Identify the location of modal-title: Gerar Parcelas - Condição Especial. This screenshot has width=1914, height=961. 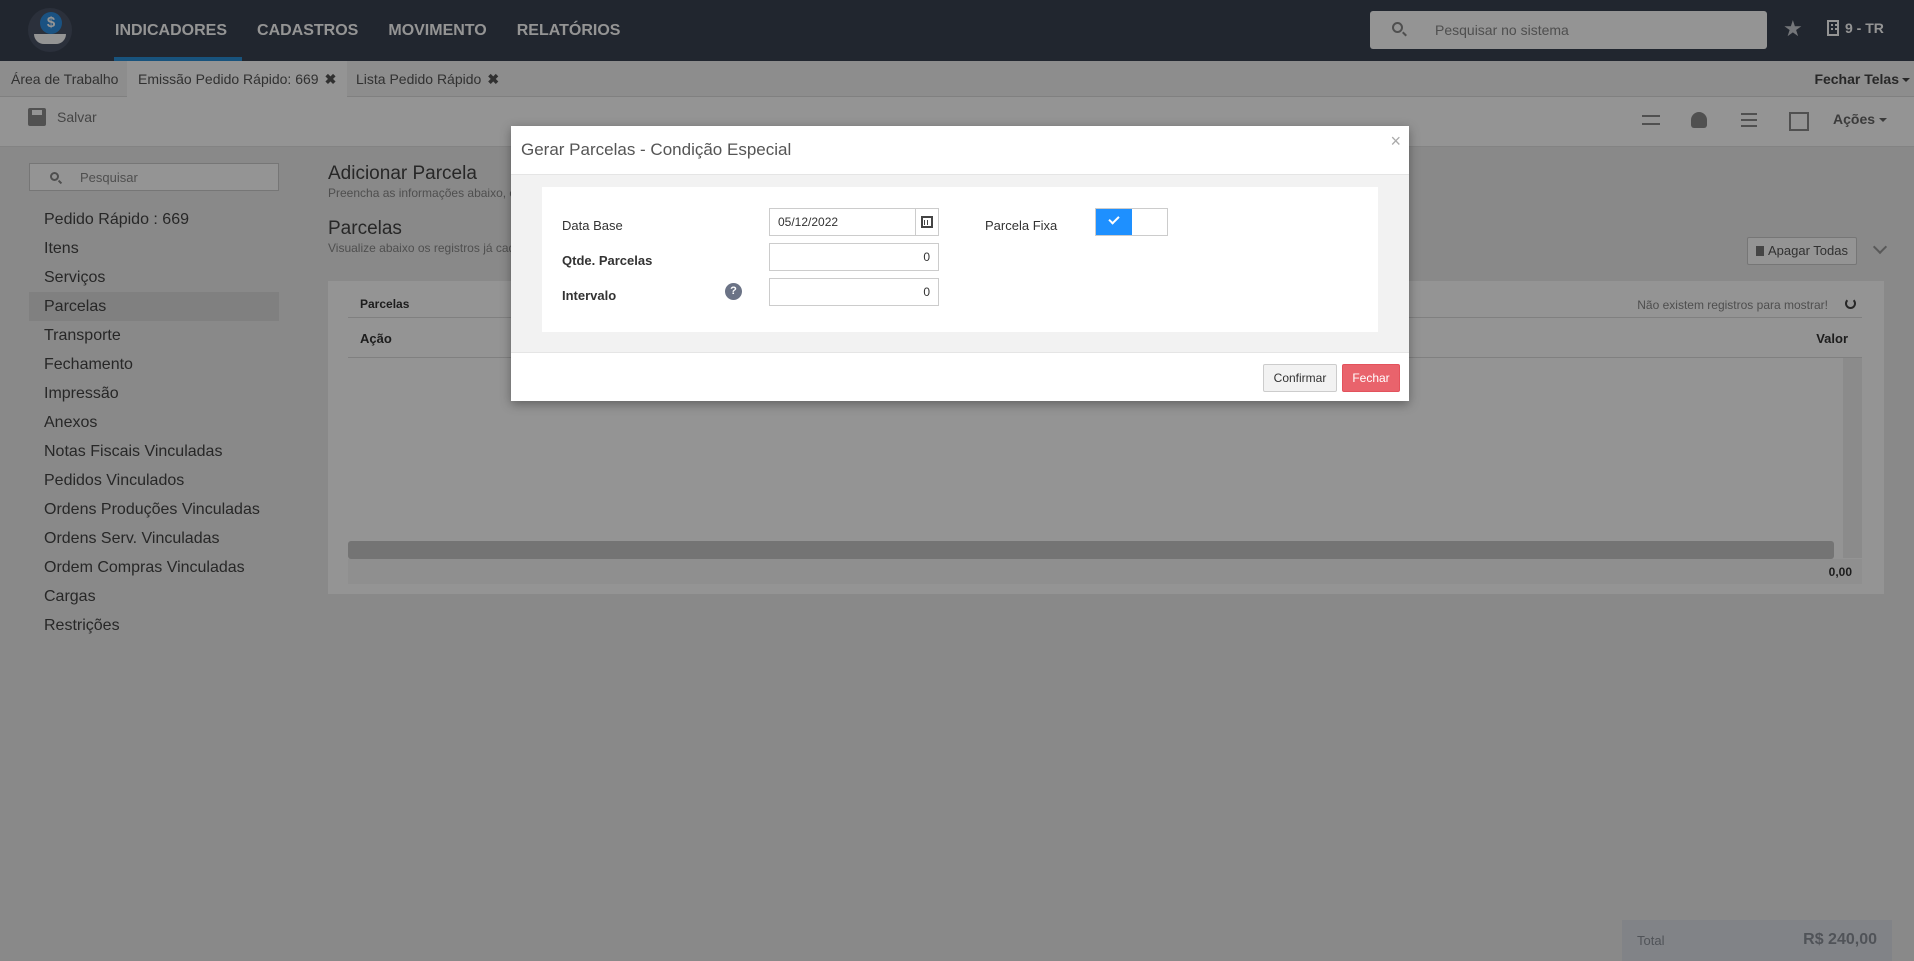
(656, 149).